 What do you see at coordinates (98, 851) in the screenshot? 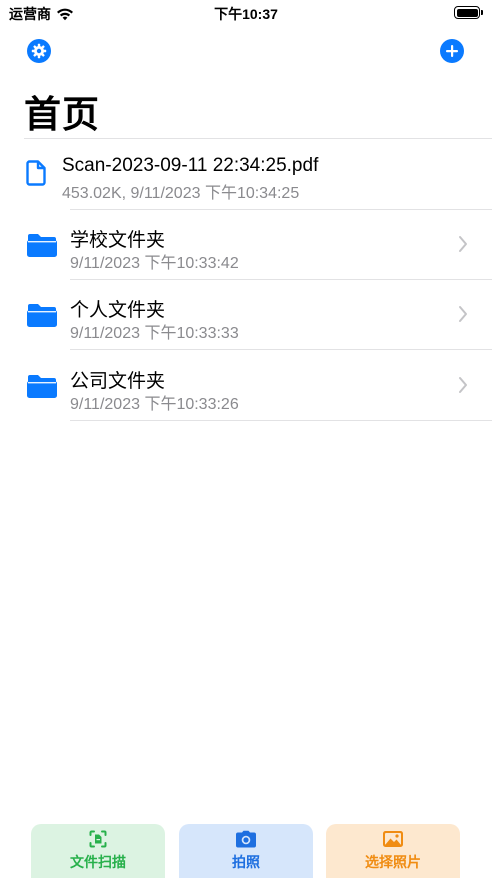
I see `scan-document-button: 文件扫描` at bounding box center [98, 851].